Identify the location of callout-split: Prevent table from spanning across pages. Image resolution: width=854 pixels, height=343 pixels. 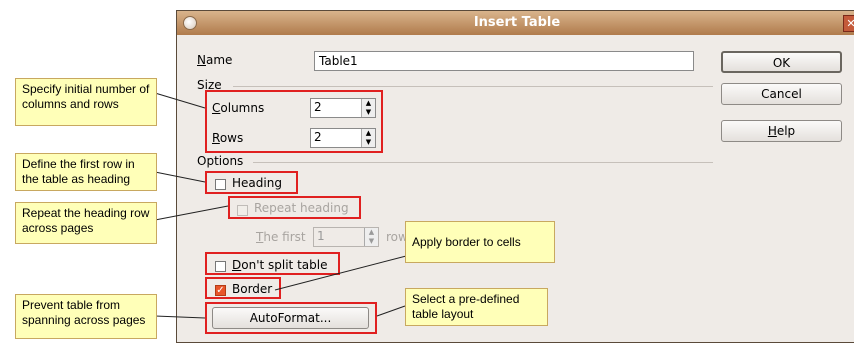
(86, 316).